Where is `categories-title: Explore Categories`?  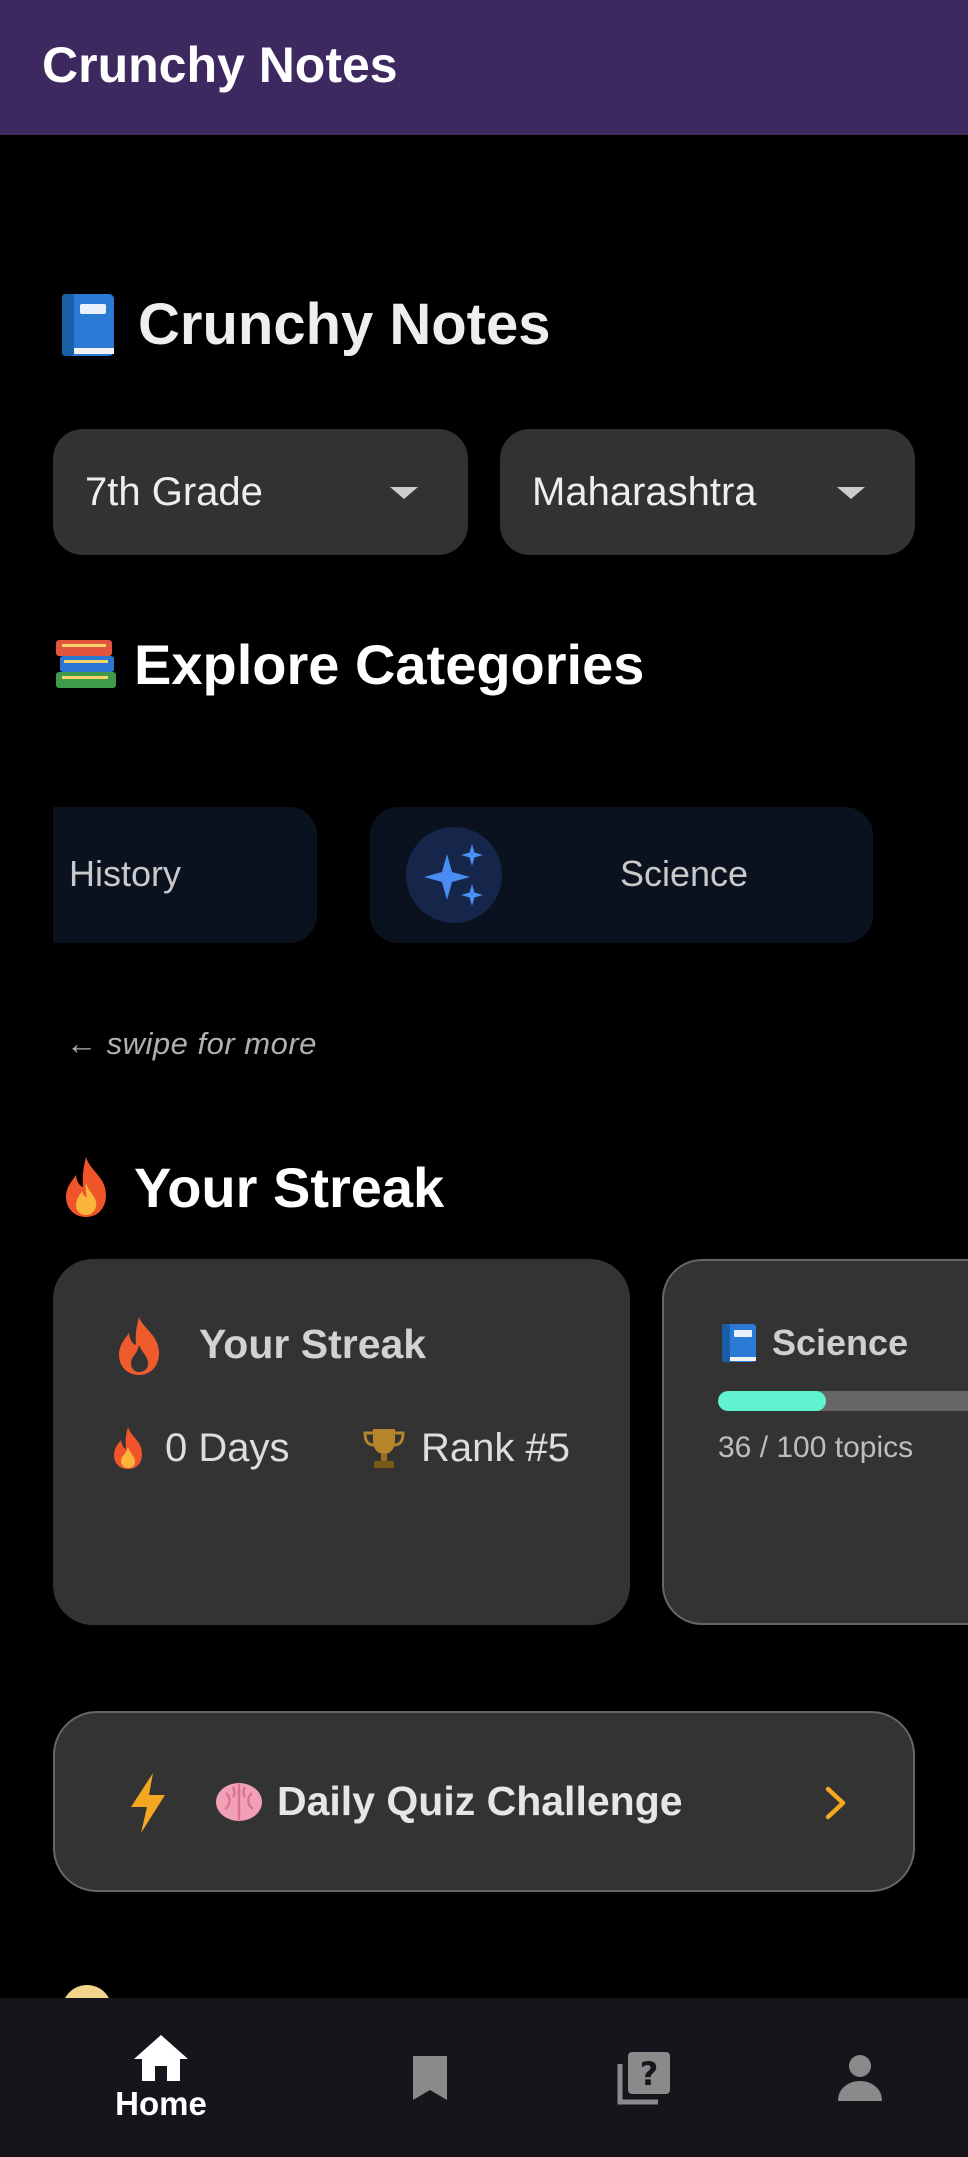
categories-title: Explore Categories is located at coordinates (389, 664).